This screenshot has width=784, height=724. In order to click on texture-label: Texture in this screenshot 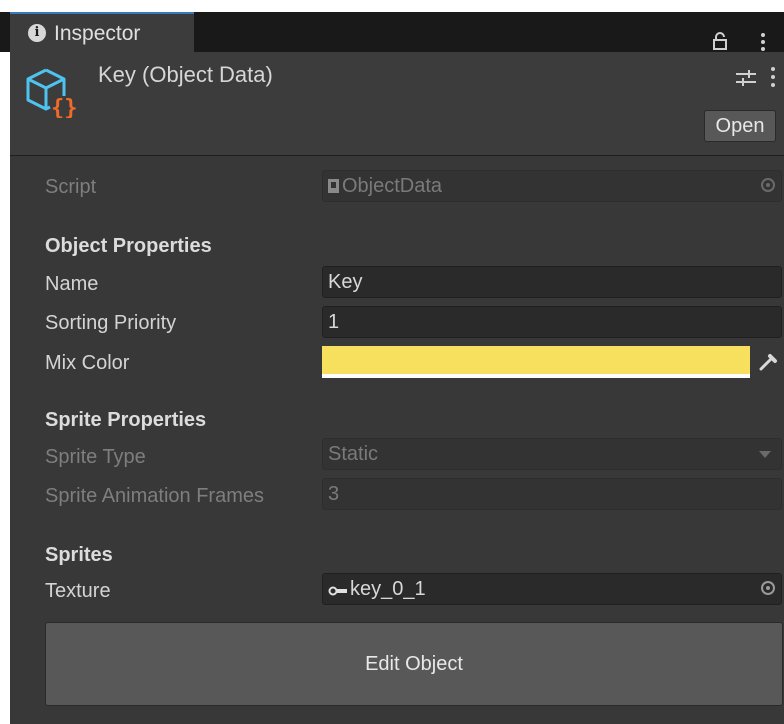, I will do `click(78, 591)`.